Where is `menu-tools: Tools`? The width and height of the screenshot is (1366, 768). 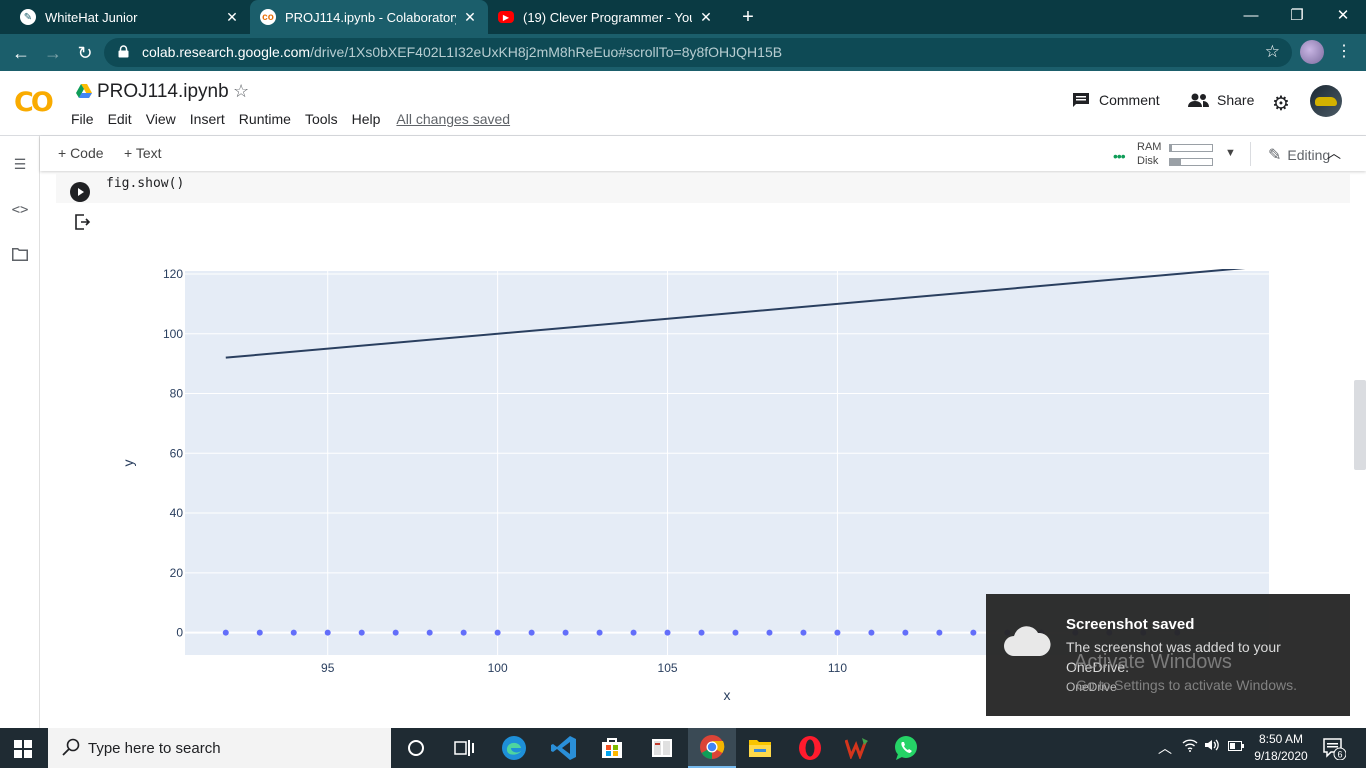
menu-tools: Tools is located at coordinates (321, 119).